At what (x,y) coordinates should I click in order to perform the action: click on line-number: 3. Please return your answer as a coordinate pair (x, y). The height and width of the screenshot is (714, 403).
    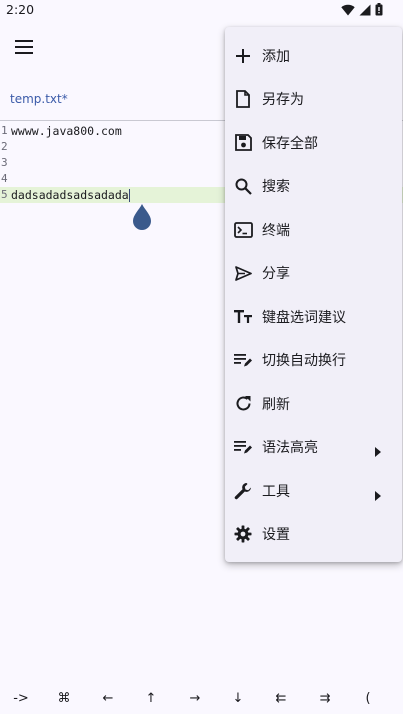
    Looking at the image, I should click on (4, 162).